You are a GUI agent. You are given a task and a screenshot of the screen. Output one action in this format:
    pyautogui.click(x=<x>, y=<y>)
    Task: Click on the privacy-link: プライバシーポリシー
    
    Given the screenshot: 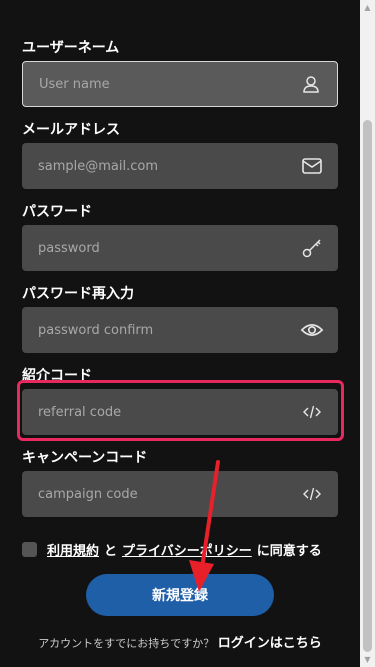 What is the action you would take?
    pyautogui.click(x=187, y=549)
    